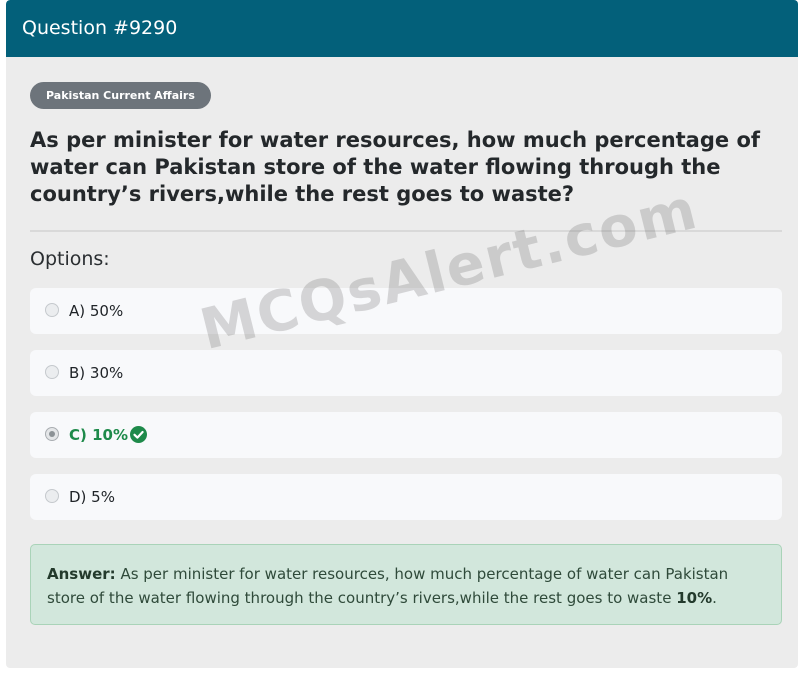 This screenshot has height=698, width=800. I want to click on option-b: B) 30%, so click(406, 373).